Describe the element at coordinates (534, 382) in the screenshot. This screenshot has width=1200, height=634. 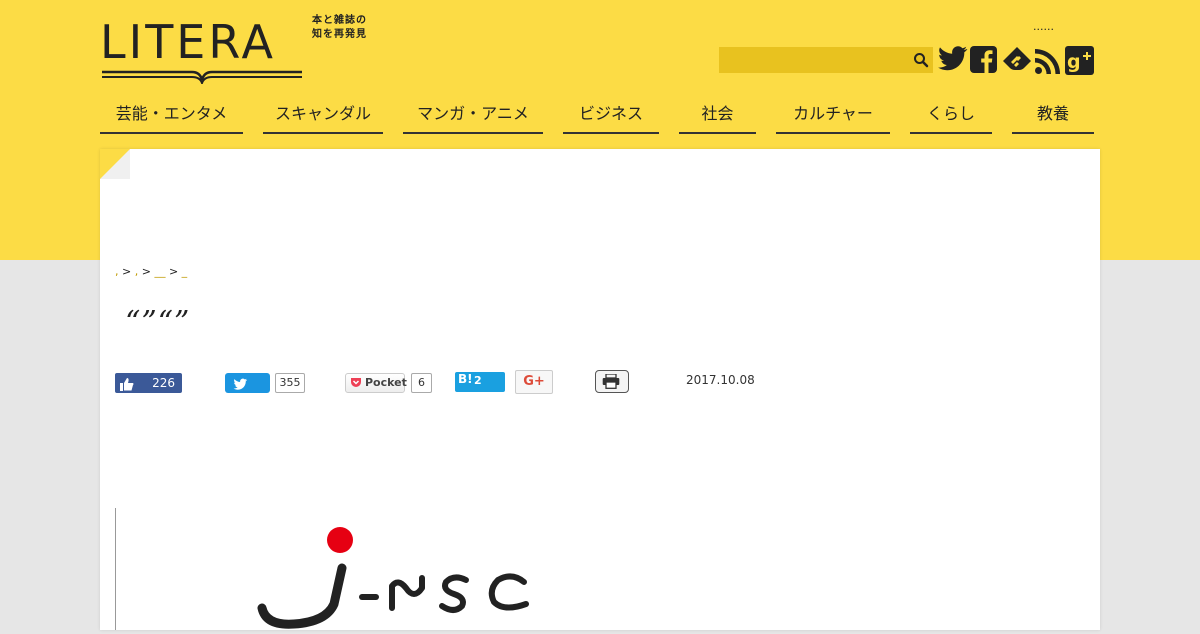
I see `google-plus-share-button: G+` at that location.